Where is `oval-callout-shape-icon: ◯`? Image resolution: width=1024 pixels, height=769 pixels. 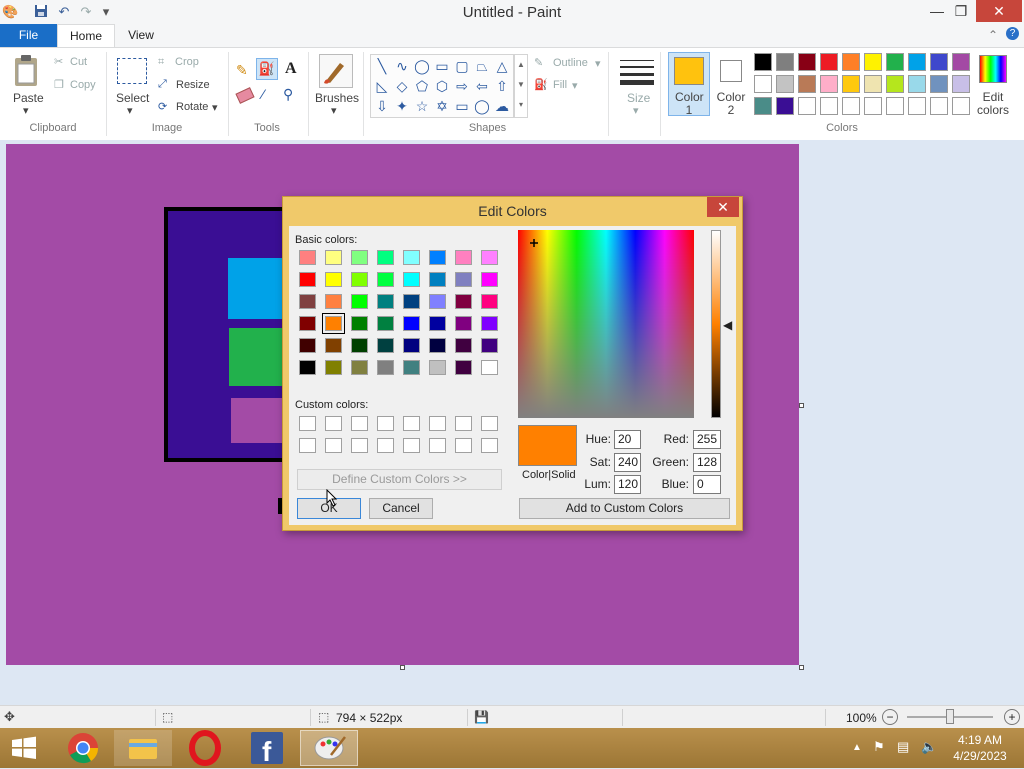
oval-callout-shape-icon: ◯ is located at coordinates (482, 106).